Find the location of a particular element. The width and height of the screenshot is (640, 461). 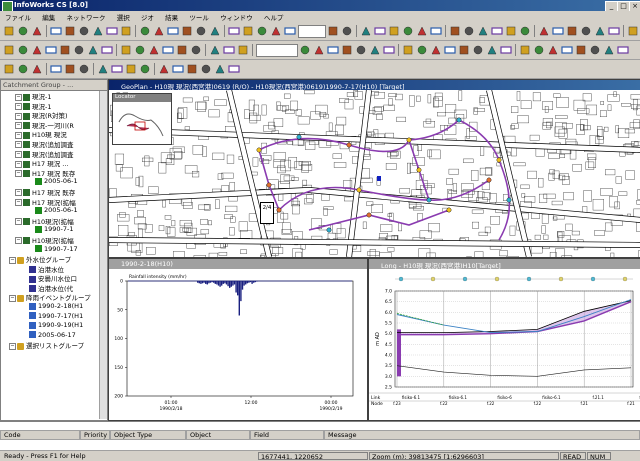

tree-item: 1990-2-18(H1 is located at coordinates (50, 307).